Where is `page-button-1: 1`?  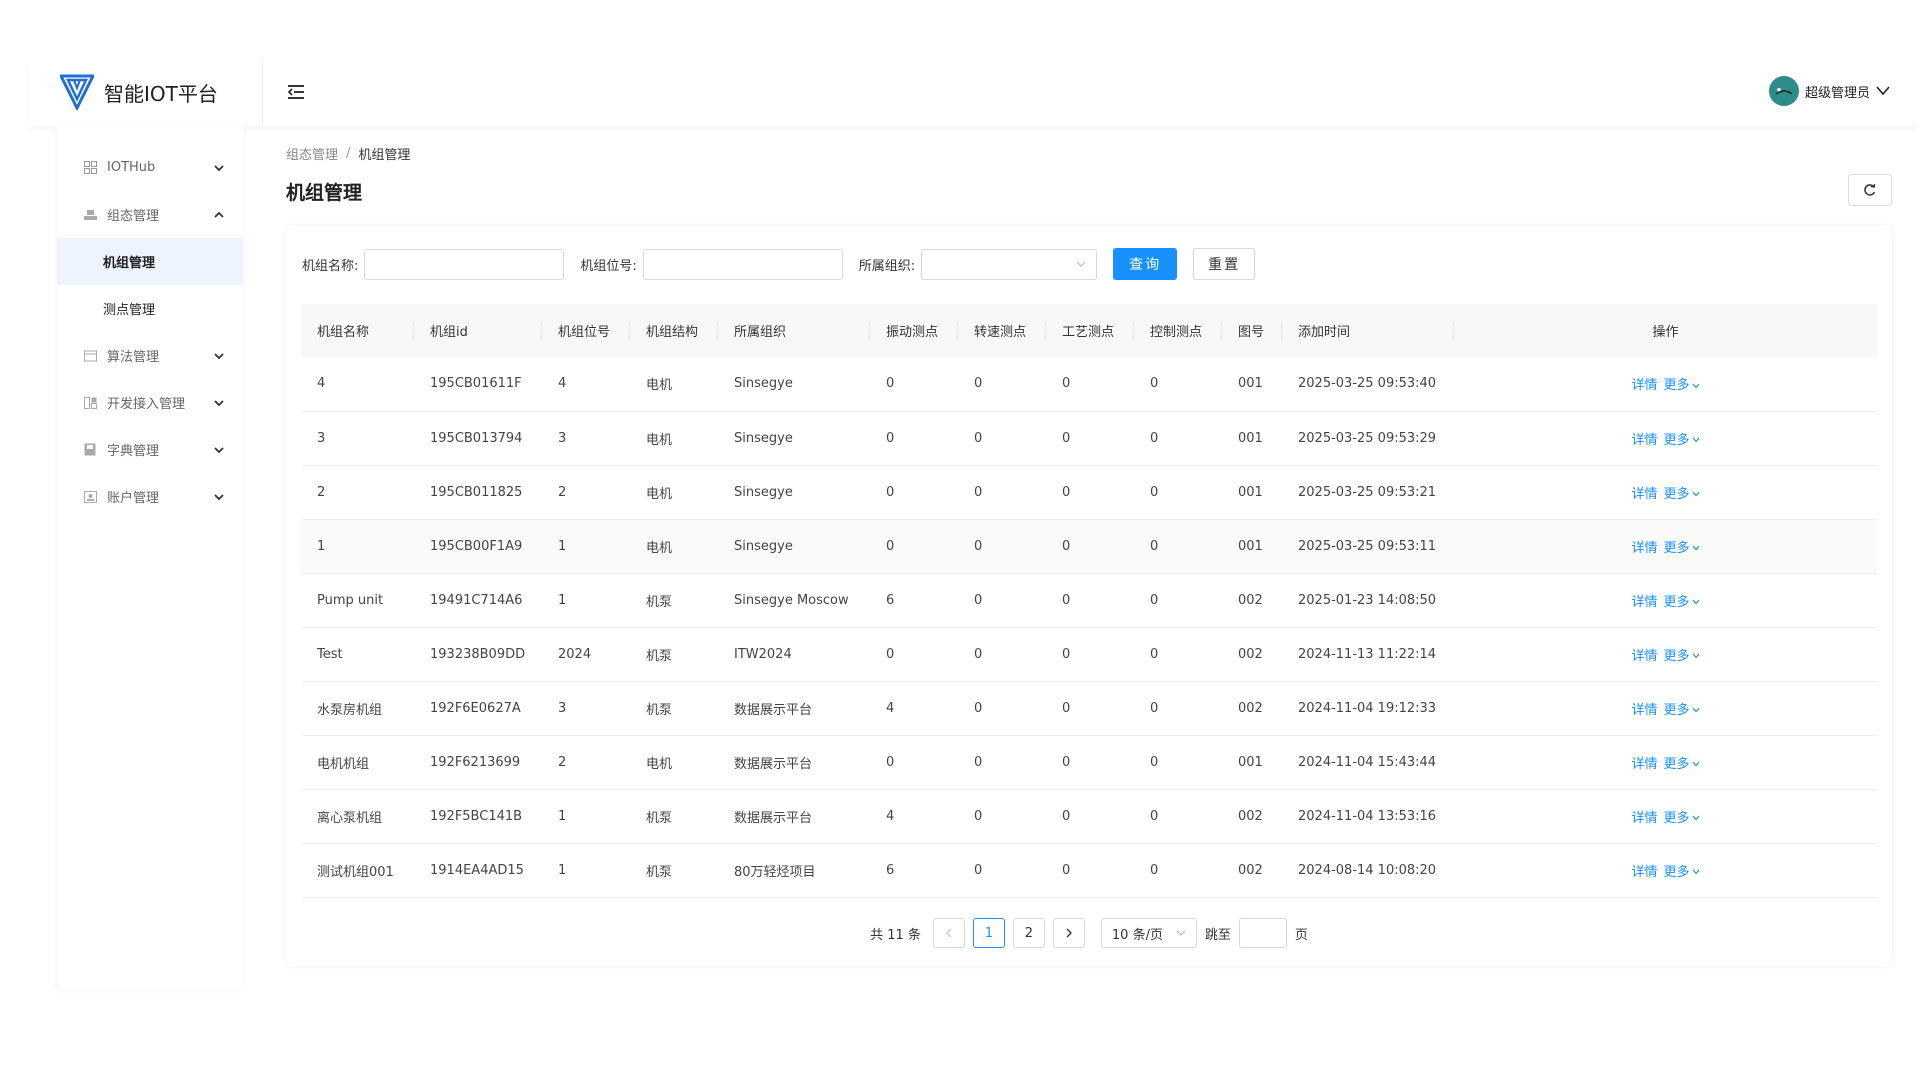
page-button-1: 1 is located at coordinates (988, 933).